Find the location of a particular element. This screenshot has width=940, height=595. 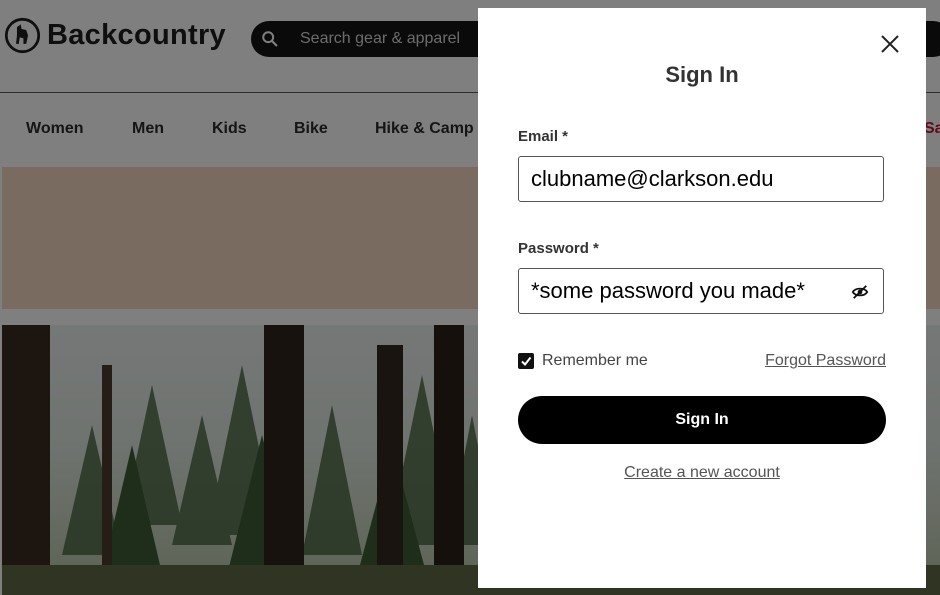

sign-in-button: Sign In is located at coordinates (702, 420).